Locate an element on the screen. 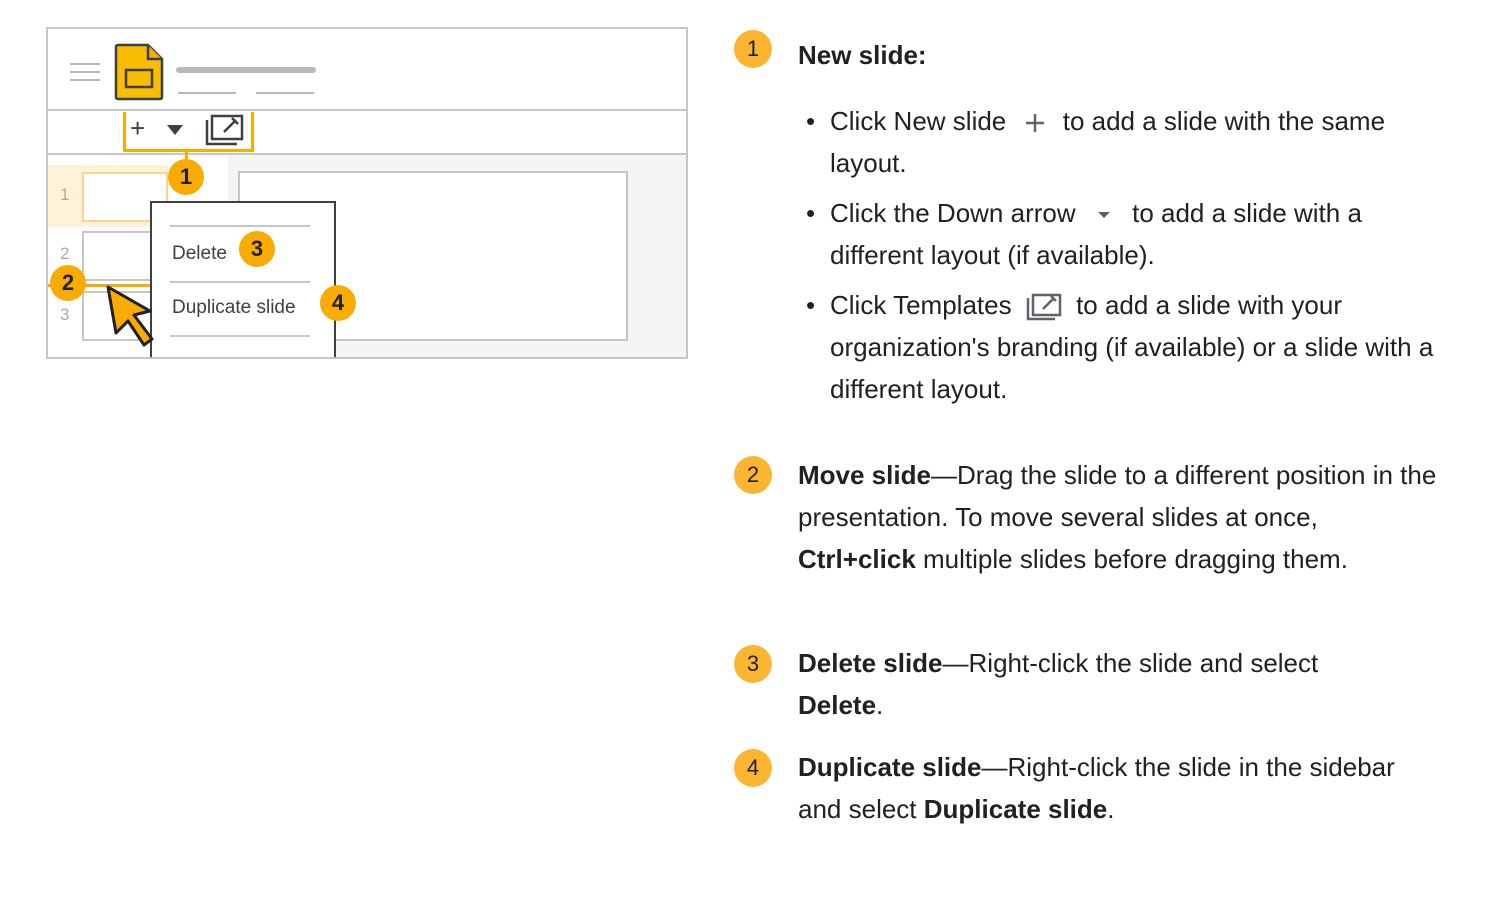 The image size is (1496, 912). step-text: multiple slides before dragging them. is located at coordinates (1131, 559).